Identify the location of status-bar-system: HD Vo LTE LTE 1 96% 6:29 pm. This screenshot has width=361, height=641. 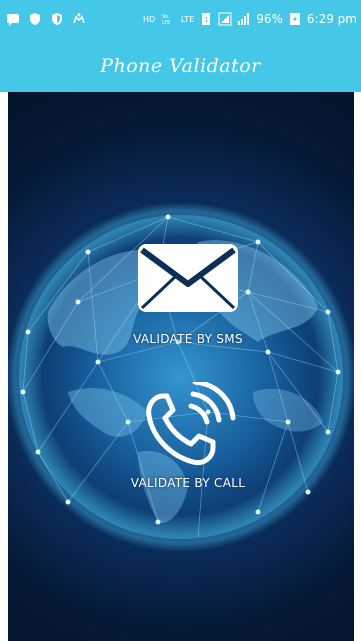
(250, 19).